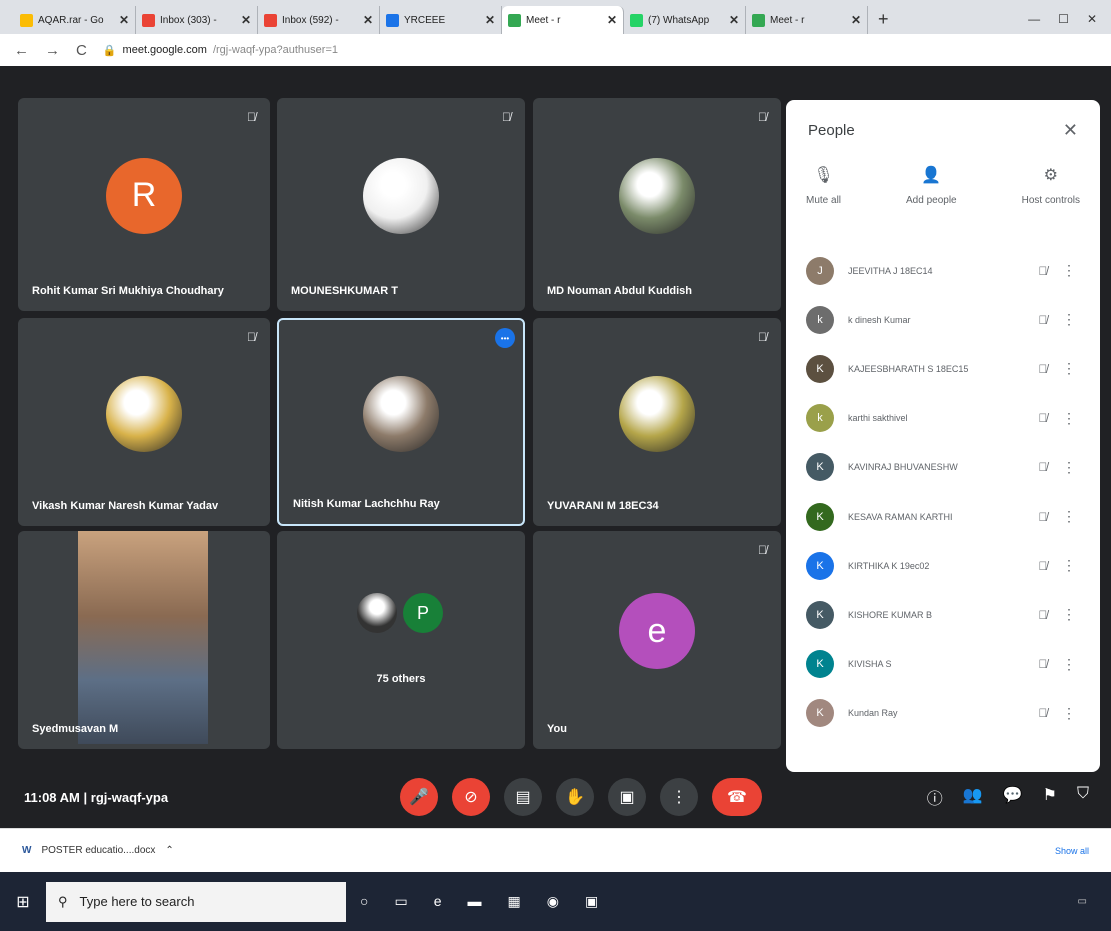 The height and width of the screenshot is (931, 1111). I want to click on browser-tab: (7) WhatsApp ✕, so click(685, 20).